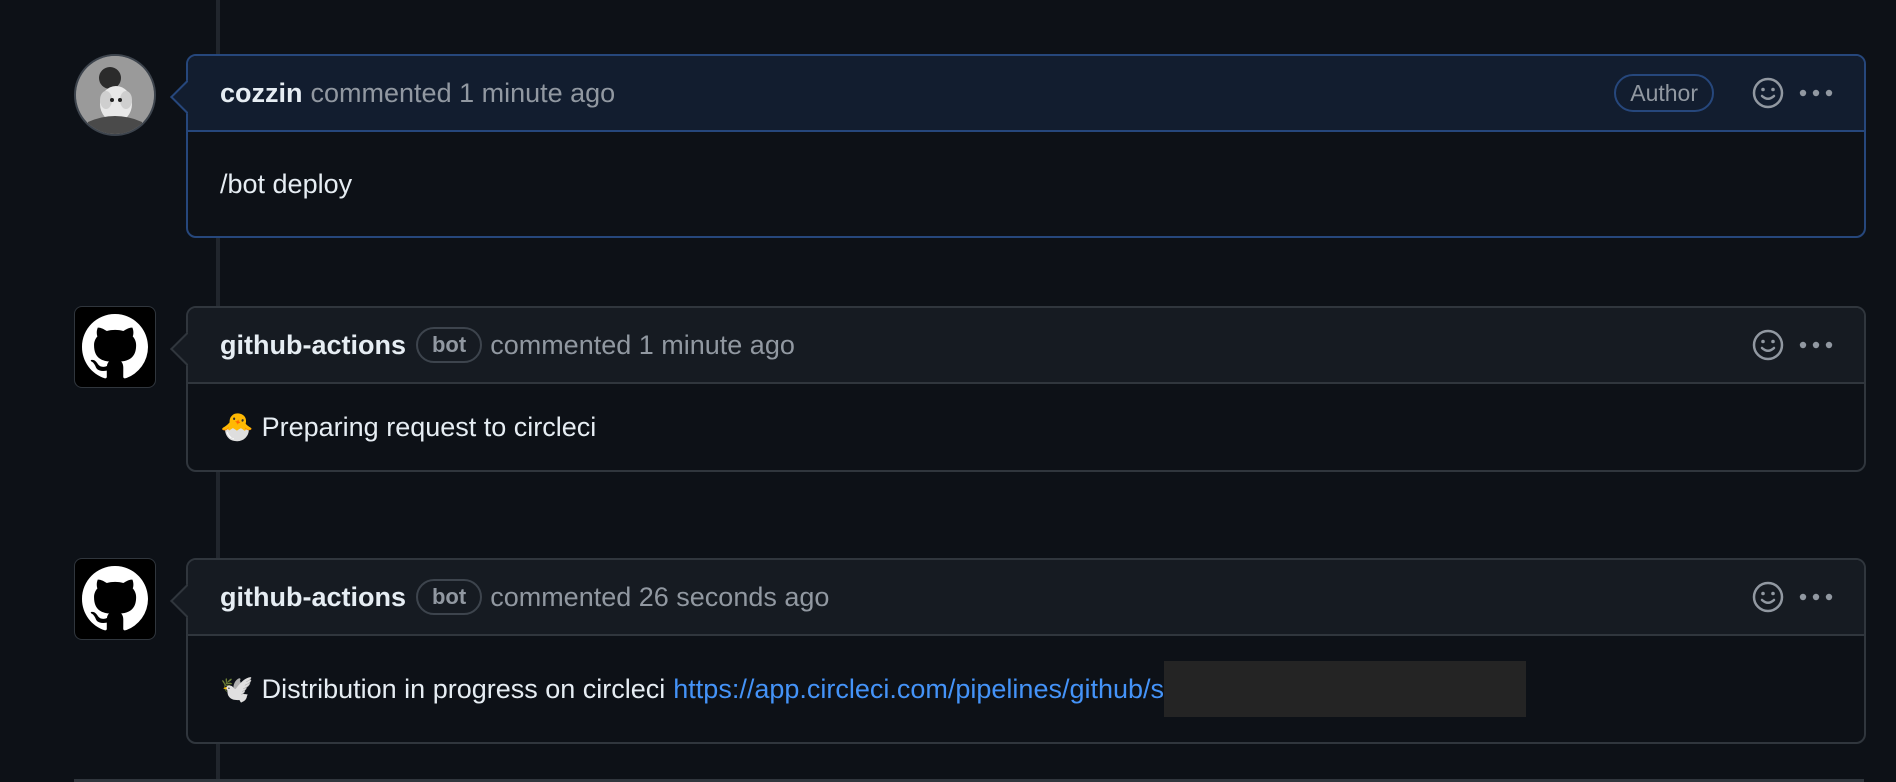 This screenshot has width=1896, height=782. Describe the element at coordinates (429, 426) in the screenshot. I see `comment-text: Preparing request to circleci` at that location.